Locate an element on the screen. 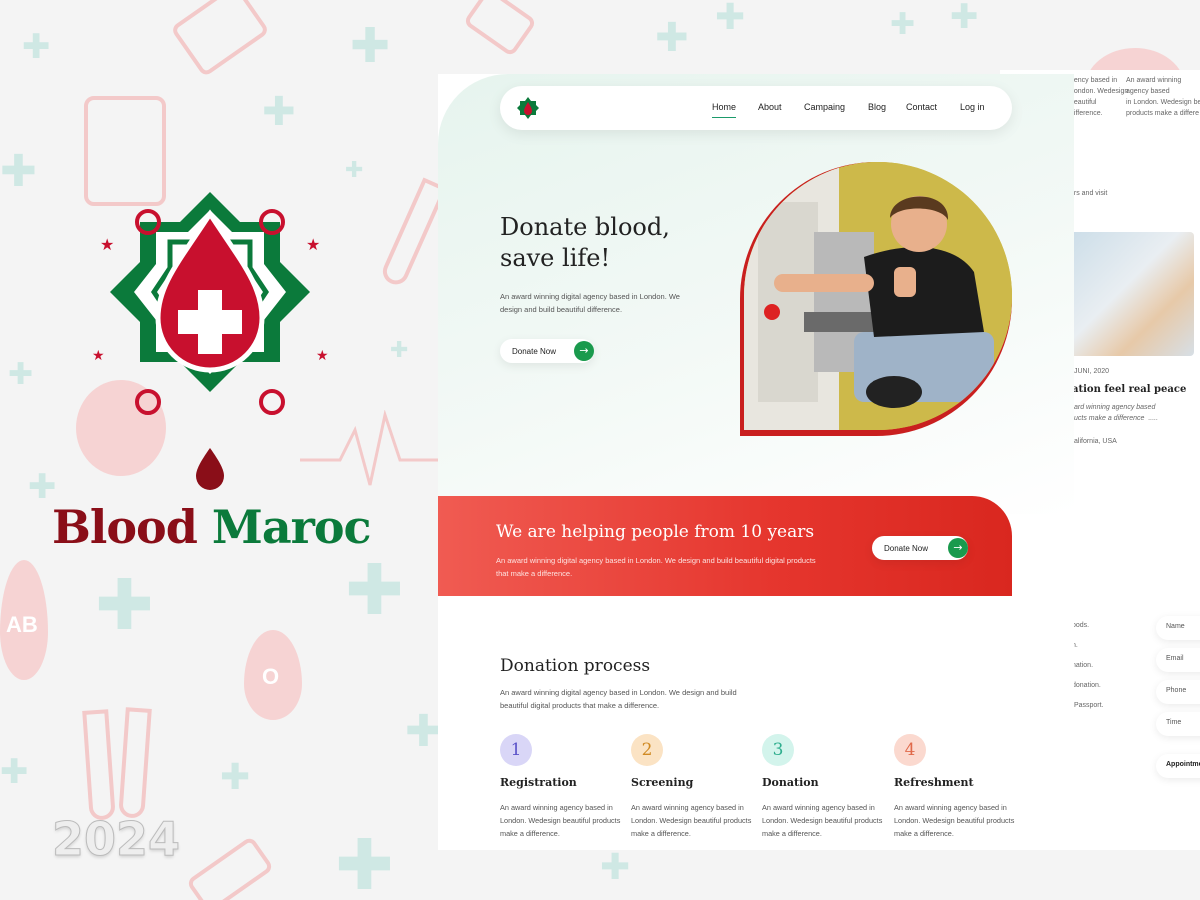  step-title: Screening is located at coordinates (662, 782).